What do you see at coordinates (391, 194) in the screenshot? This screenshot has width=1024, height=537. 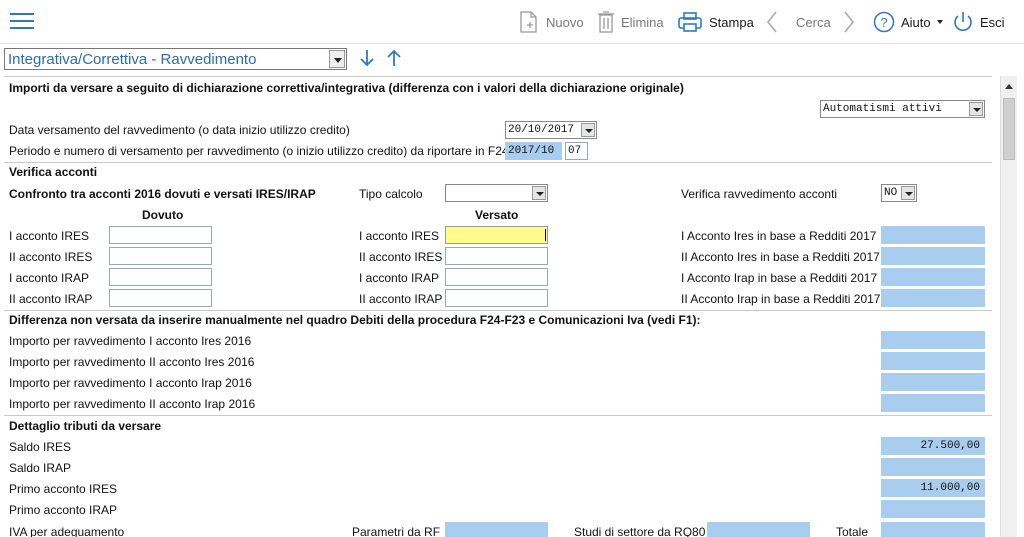 I see `tipo-calcolo-label: Tipo calcolo` at bounding box center [391, 194].